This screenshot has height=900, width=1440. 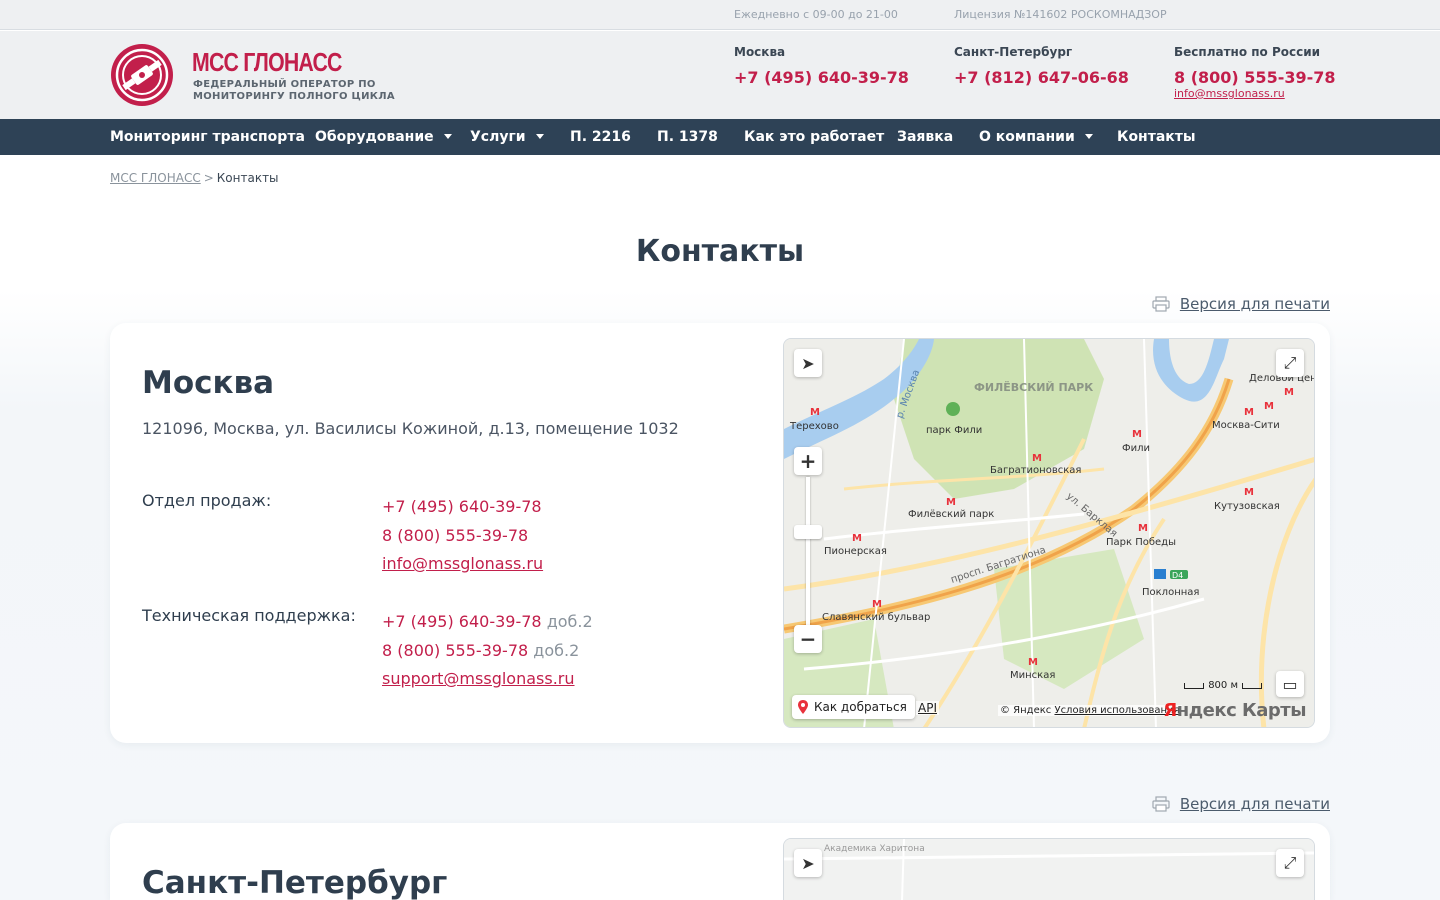 I want to click on support-label: Техническая поддержка:, so click(x=249, y=615).